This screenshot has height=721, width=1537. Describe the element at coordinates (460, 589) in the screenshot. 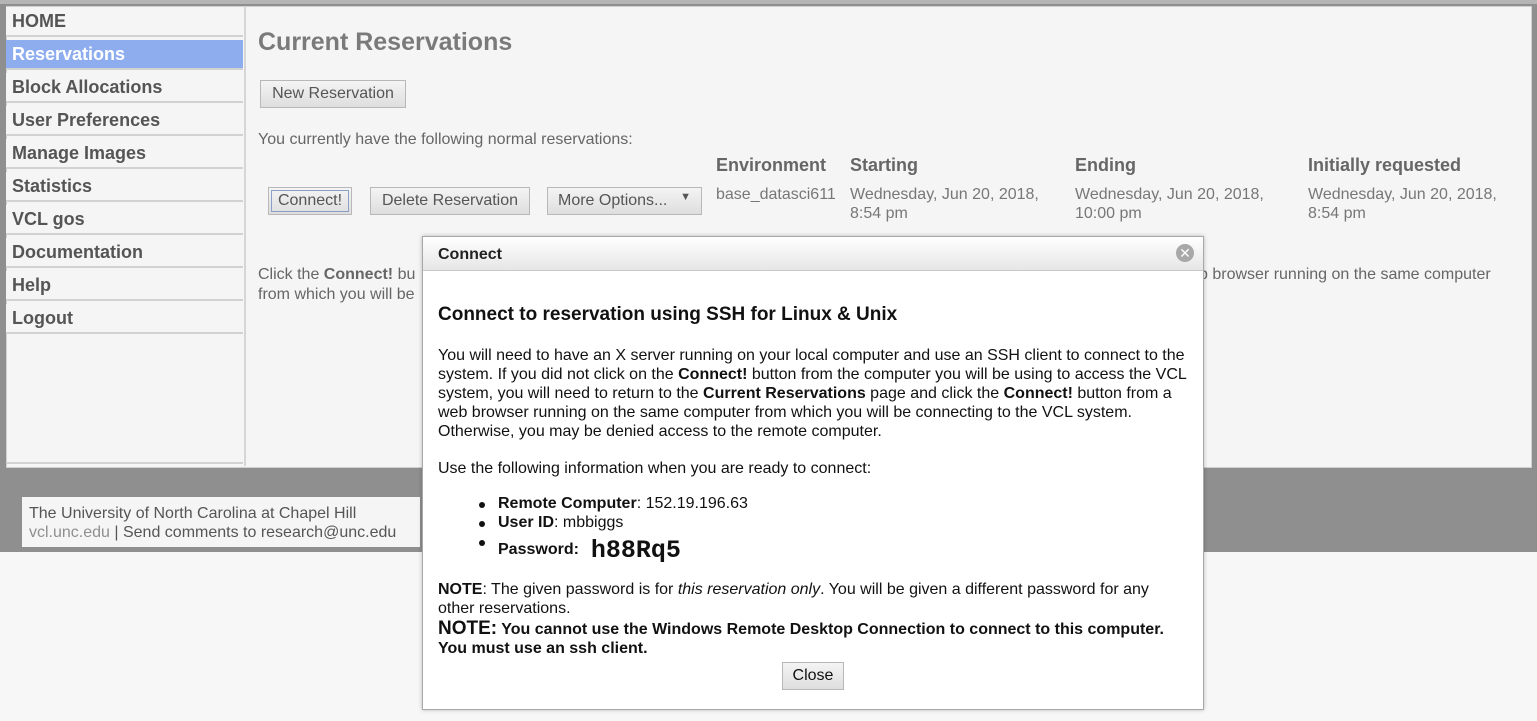

I see `note1-label: NOTE` at that location.